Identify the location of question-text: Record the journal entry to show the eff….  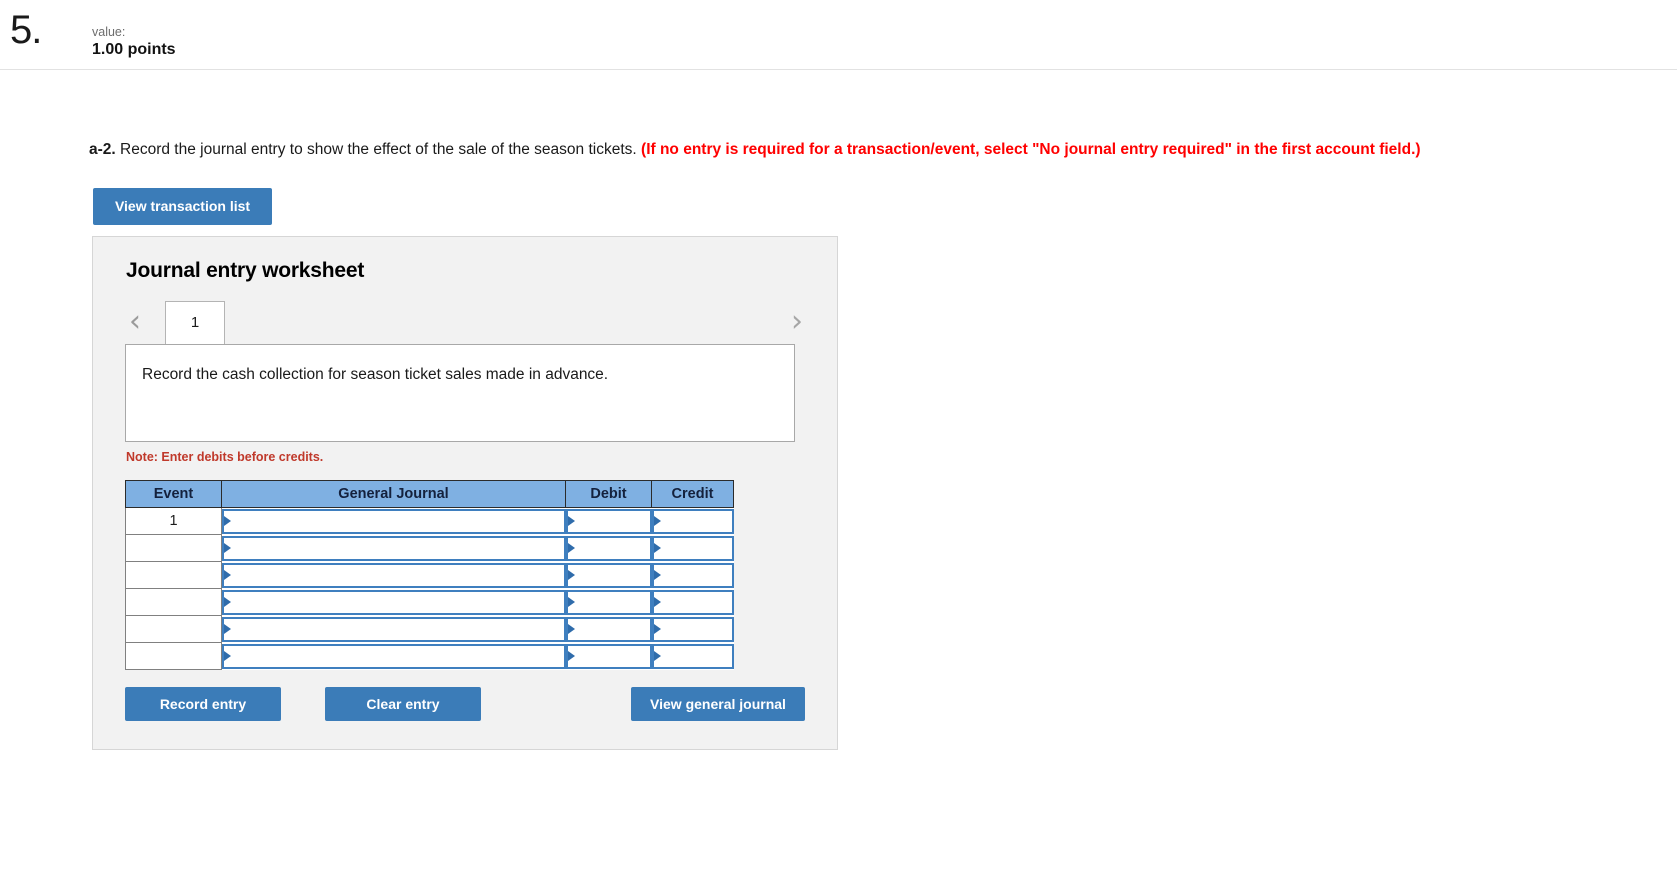
(378, 149).